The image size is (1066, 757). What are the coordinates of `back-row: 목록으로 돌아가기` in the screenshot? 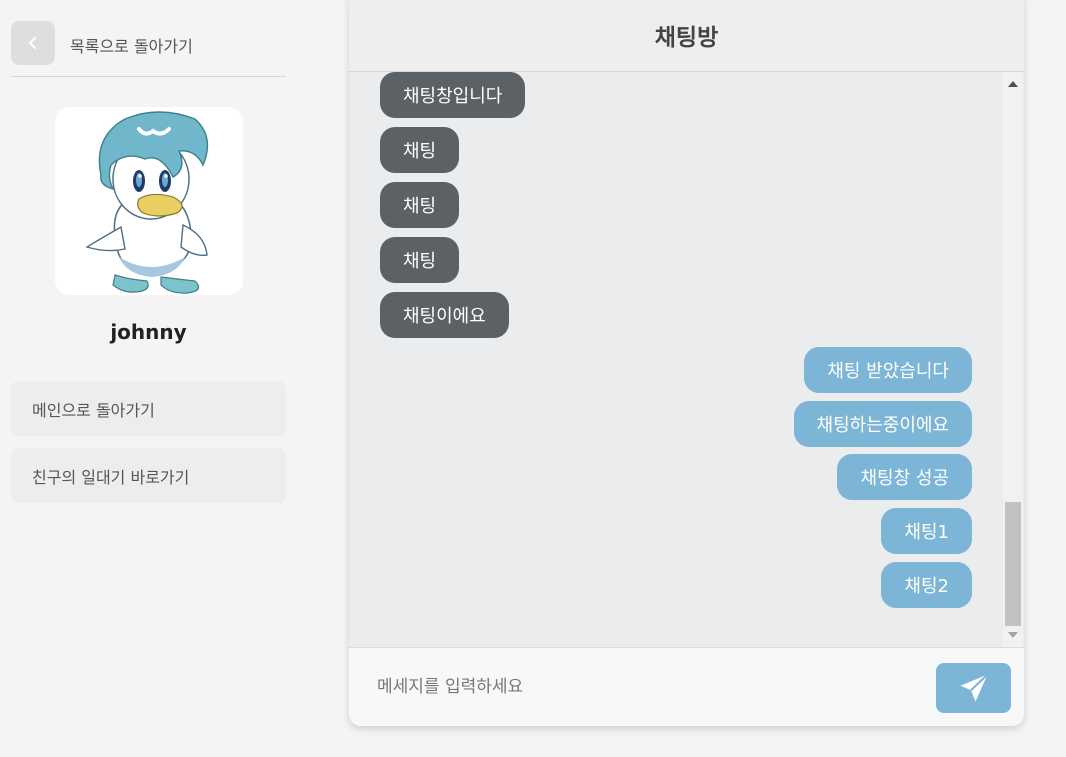 It's located at (148, 49).